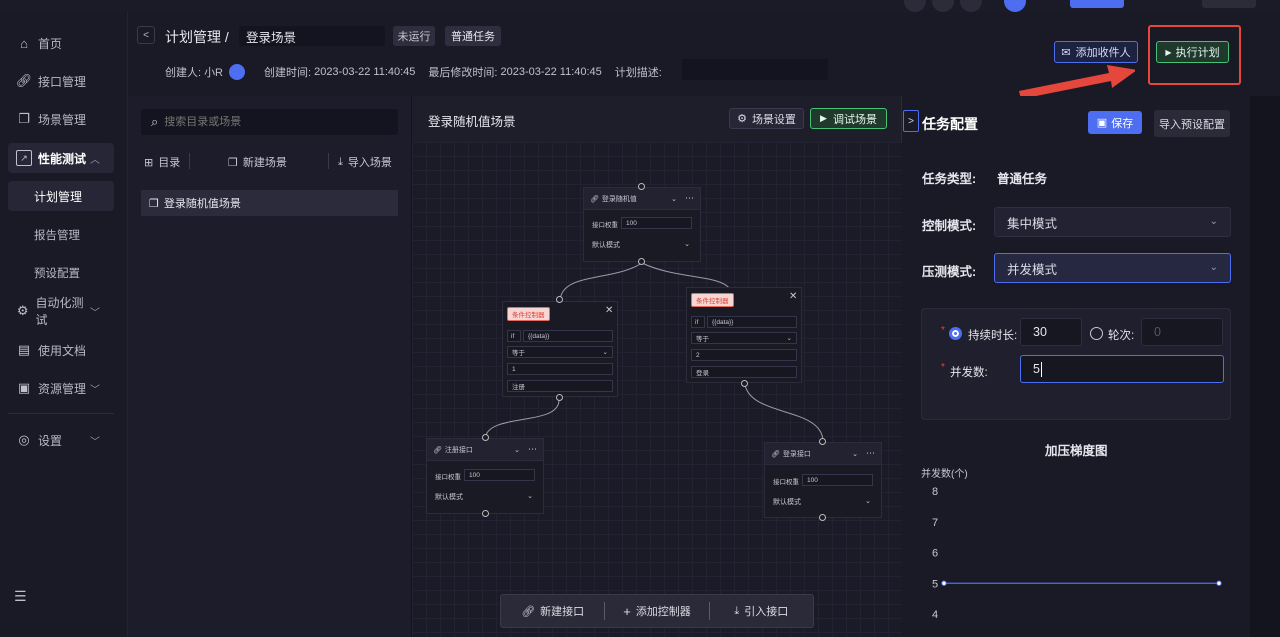 Image resolution: width=1280 pixels, height=637 pixels. I want to click on search-box: ⌕, so click(269, 122).